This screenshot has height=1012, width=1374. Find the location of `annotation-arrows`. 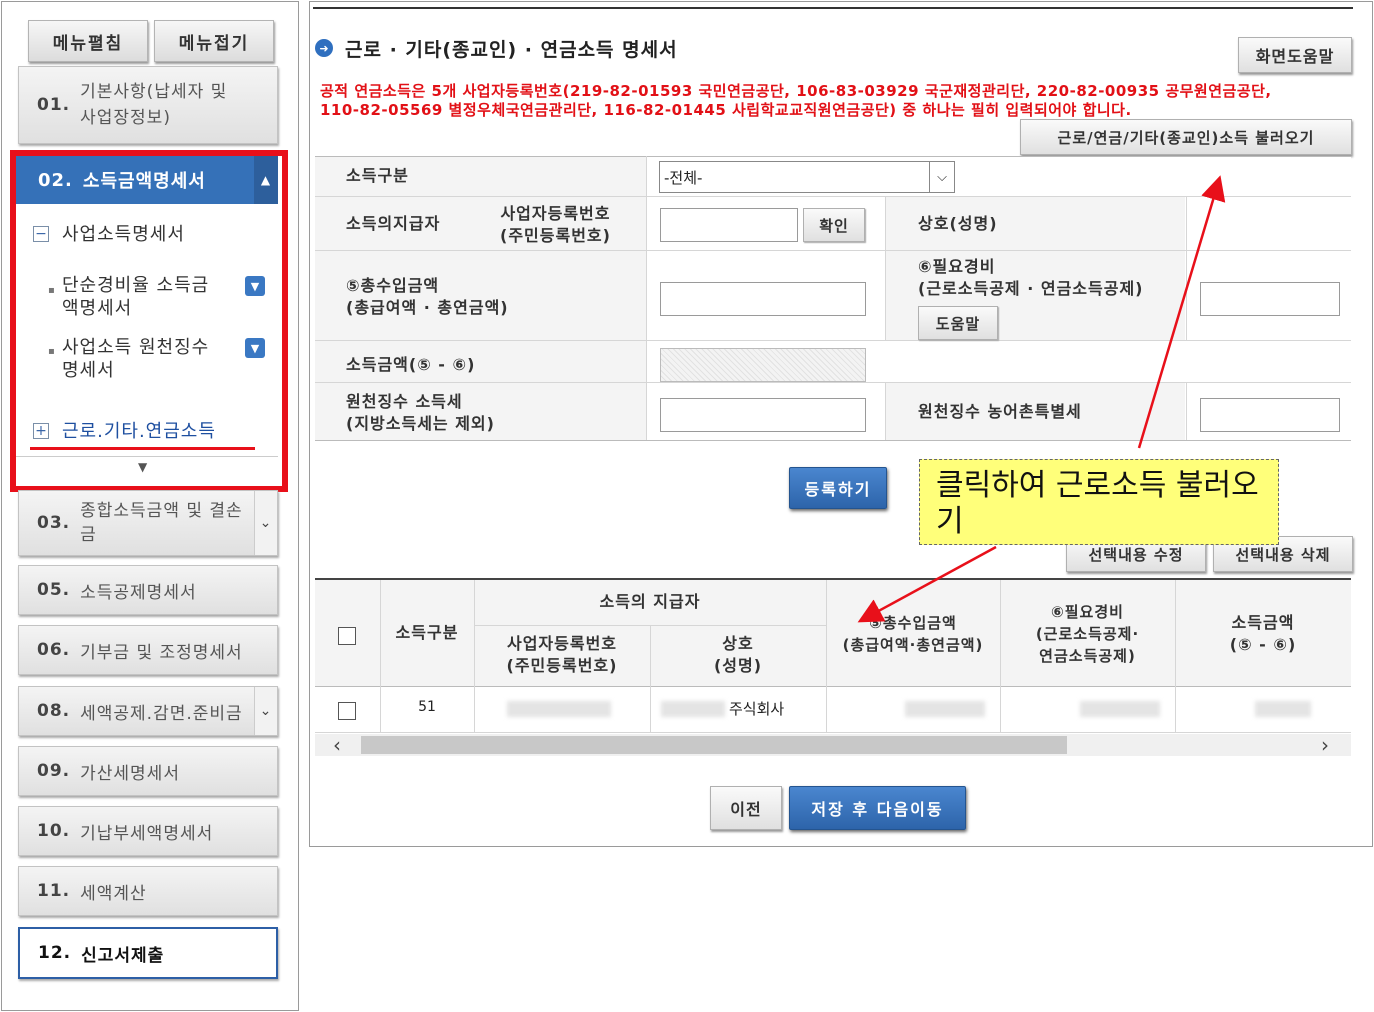

annotation-arrows is located at coordinates (1041, 399).